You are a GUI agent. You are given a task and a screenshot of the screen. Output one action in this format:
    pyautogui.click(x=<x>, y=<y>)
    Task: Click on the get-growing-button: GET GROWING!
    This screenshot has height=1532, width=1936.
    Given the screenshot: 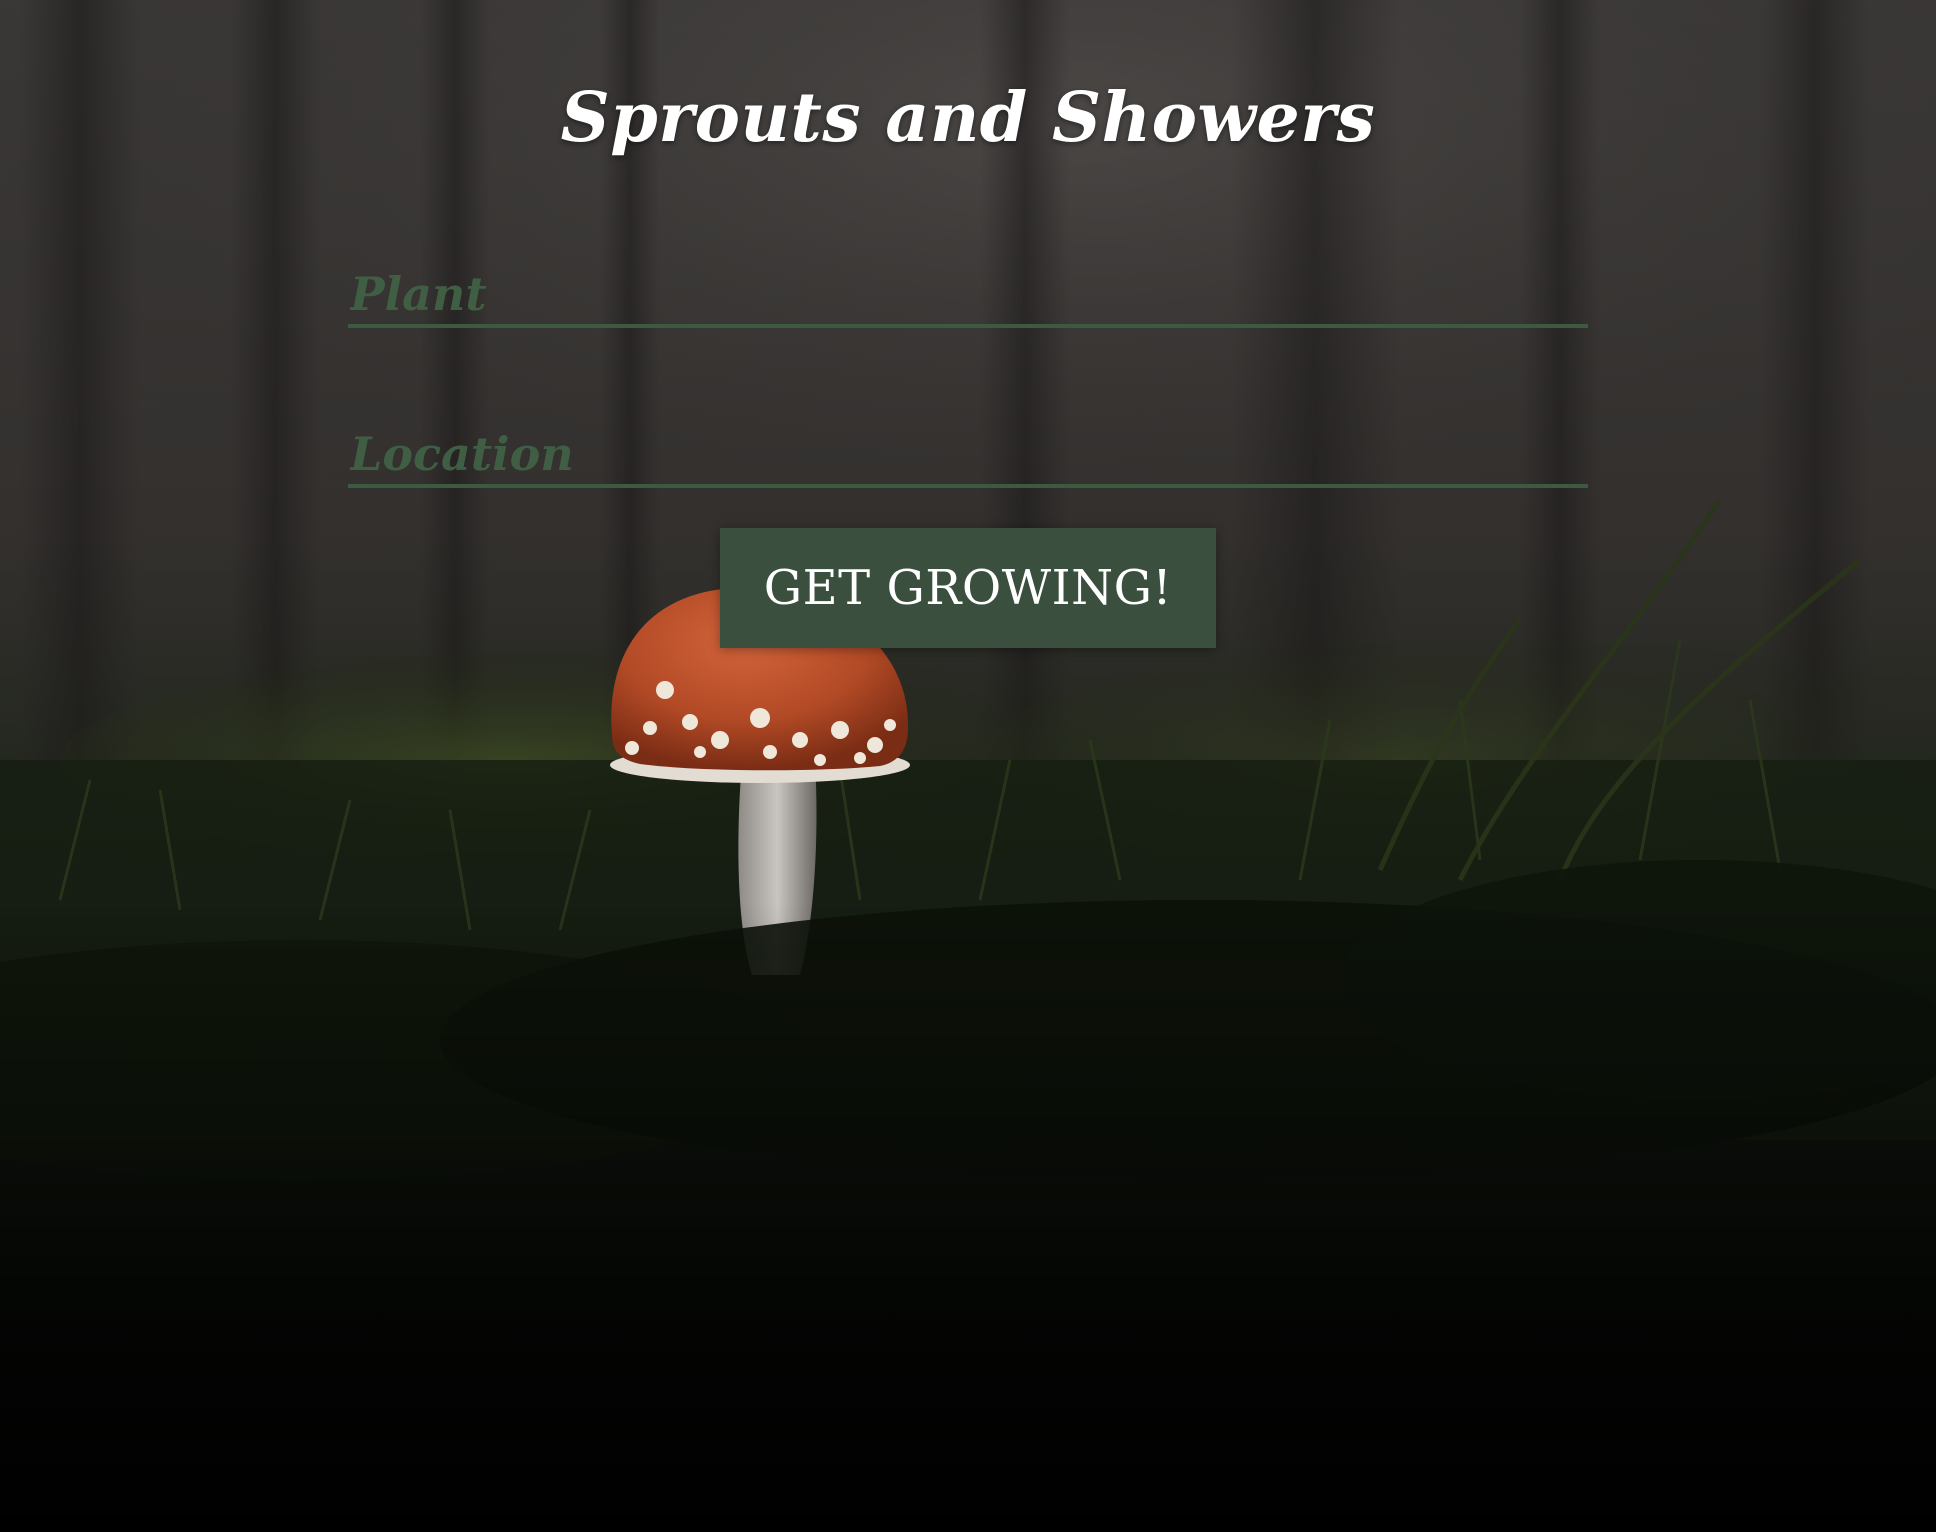 What is the action you would take?
    pyautogui.click(x=968, y=588)
    